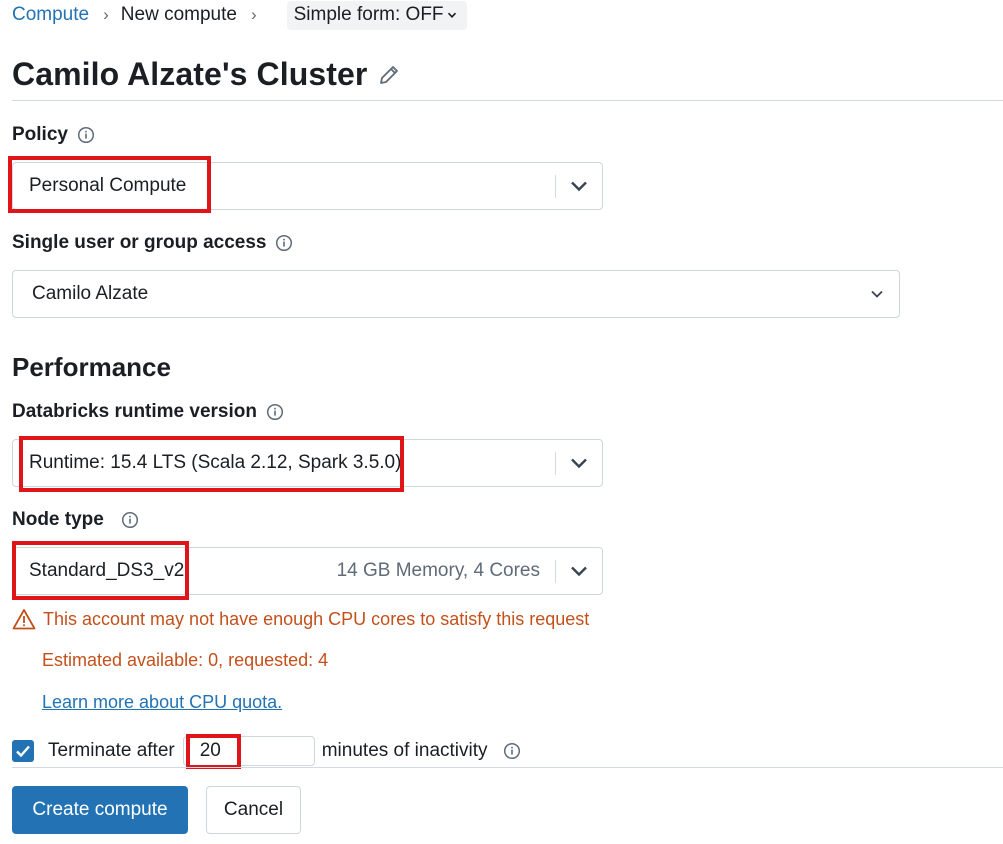 This screenshot has width=1003, height=844. Describe the element at coordinates (24, 619) in the screenshot. I see `warning-triangle-icon` at that location.